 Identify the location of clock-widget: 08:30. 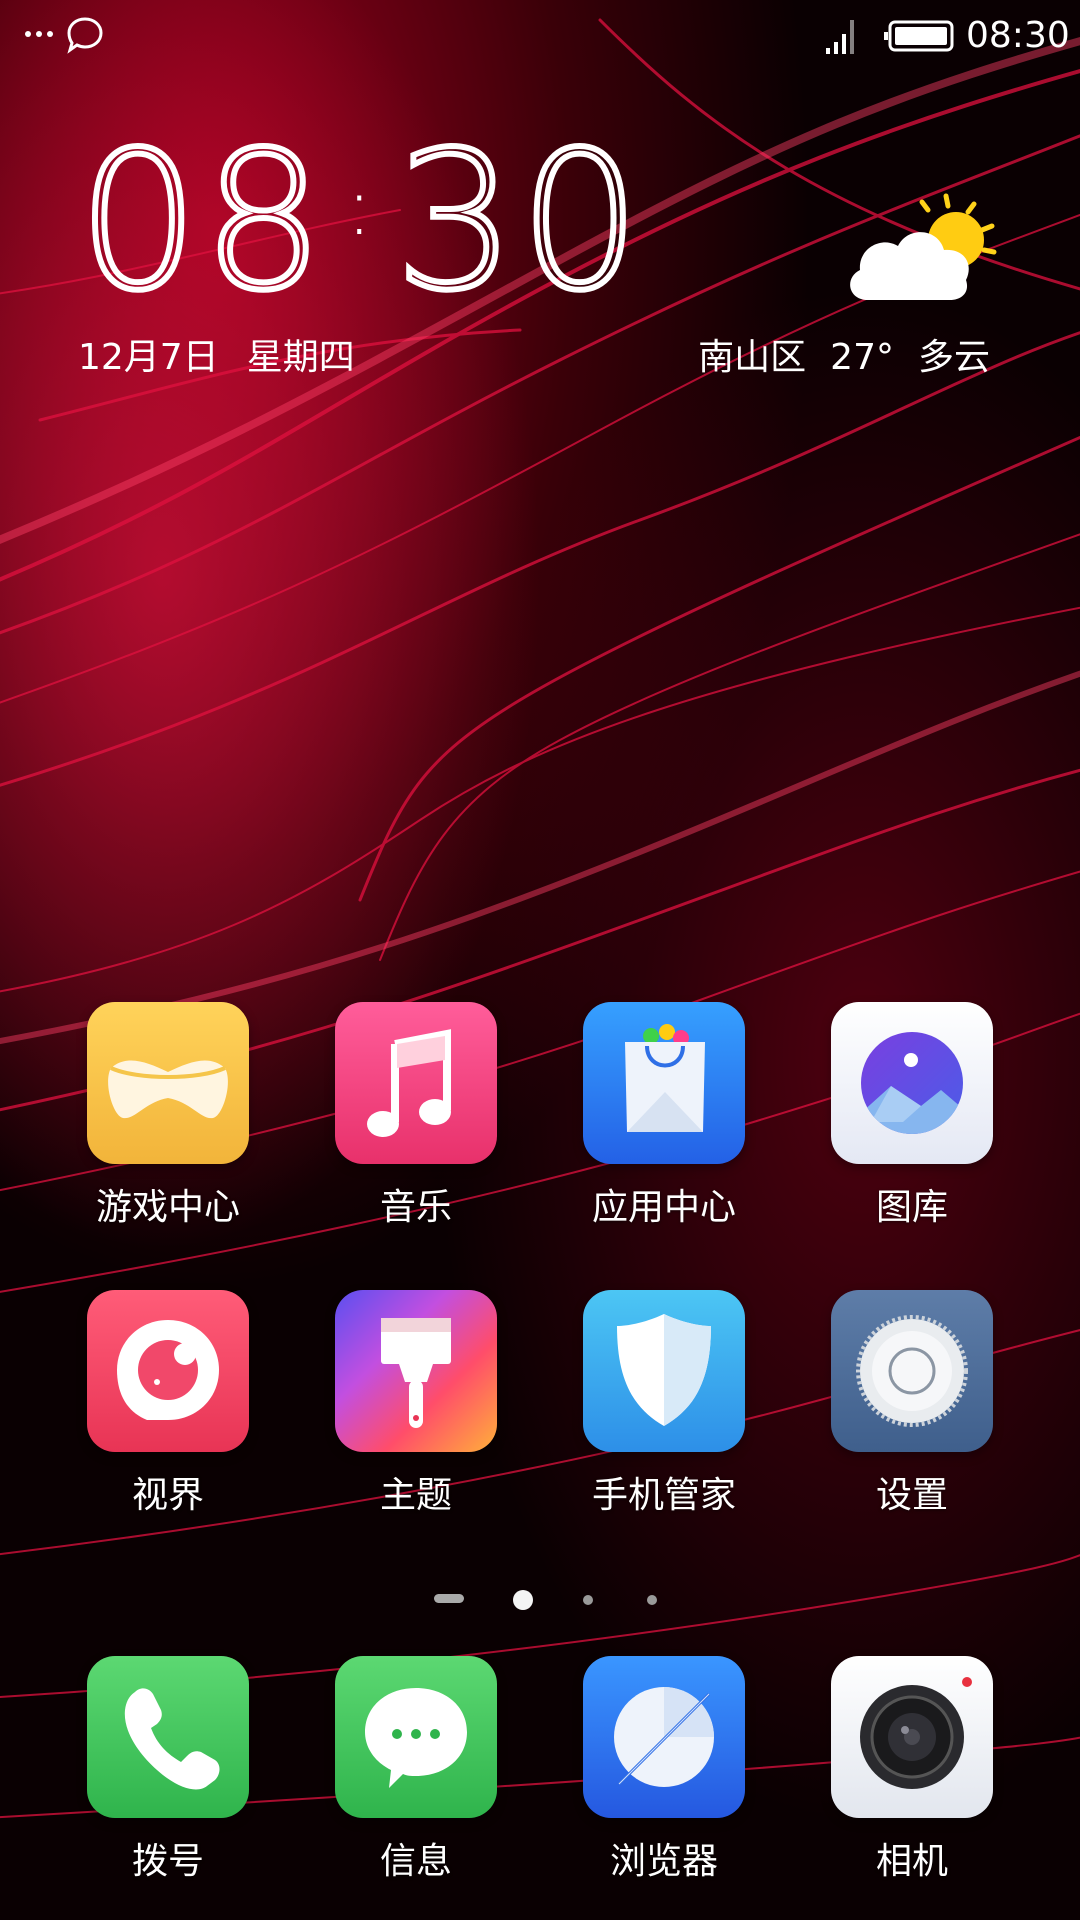
(360, 227).